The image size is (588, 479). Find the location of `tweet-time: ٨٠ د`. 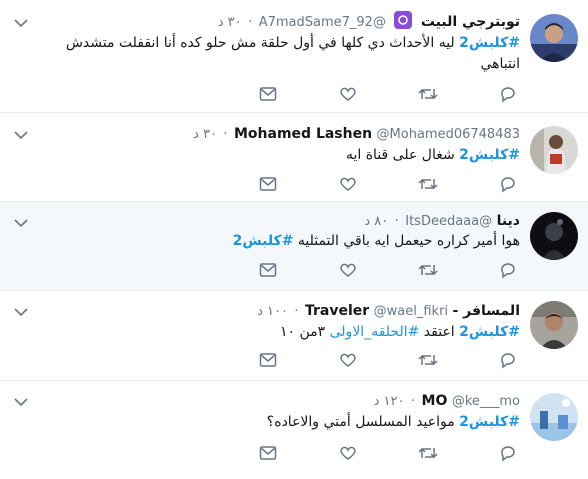

tweet-time: ٨٠ د is located at coordinates (376, 221).